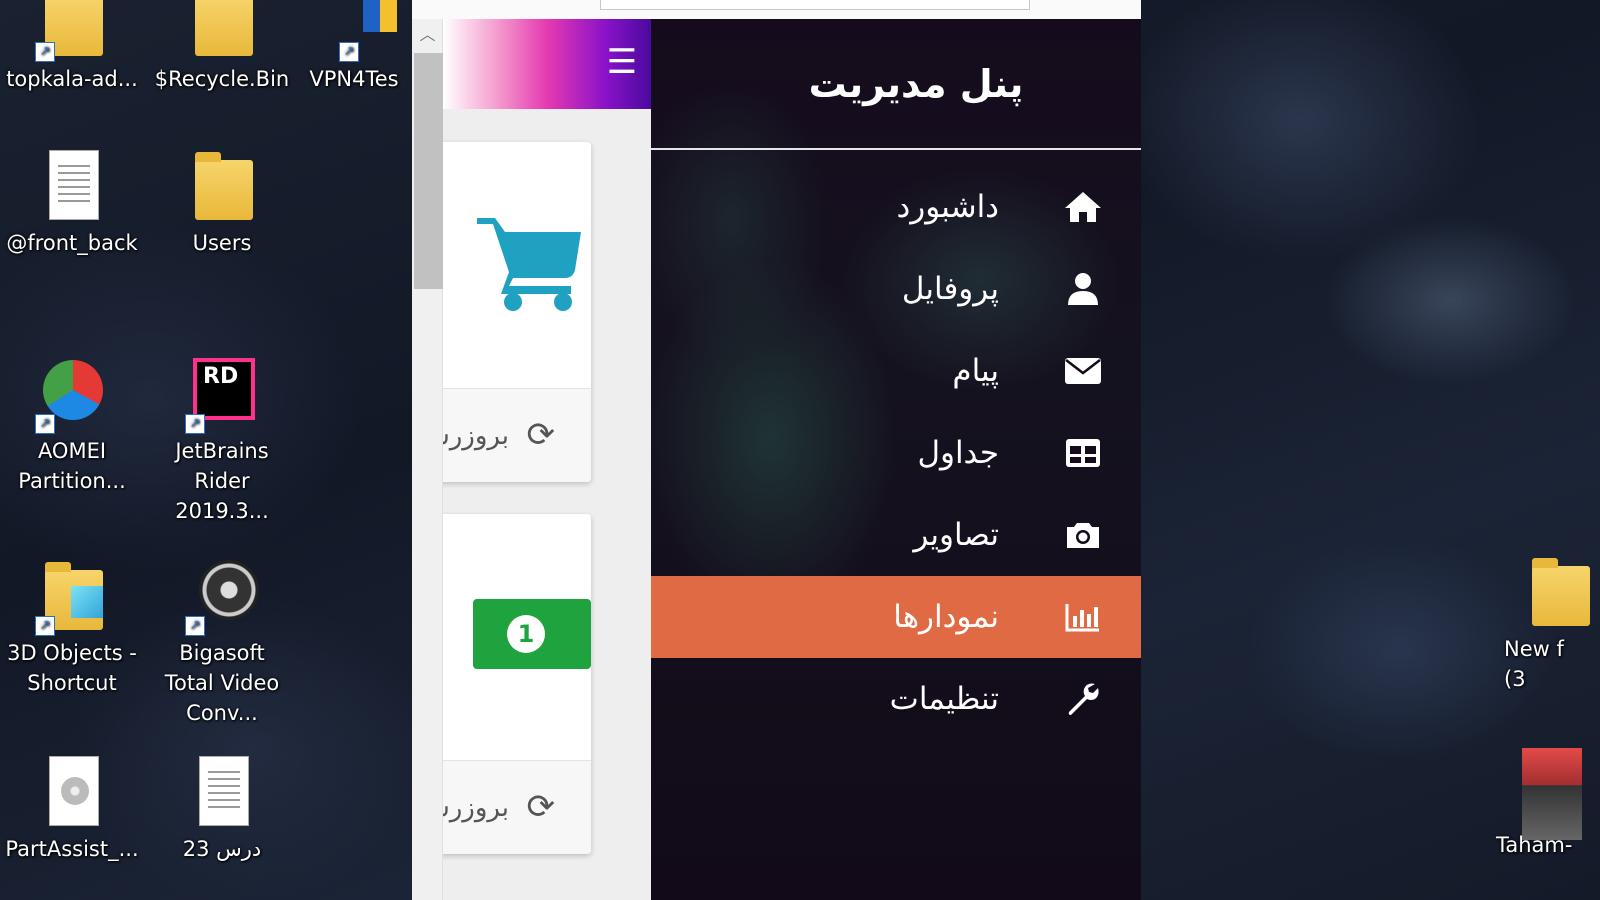 The width and height of the screenshot is (1600, 900). Describe the element at coordinates (427, 459) in the screenshot. I see `vertical-scrollbar: ︿` at that location.